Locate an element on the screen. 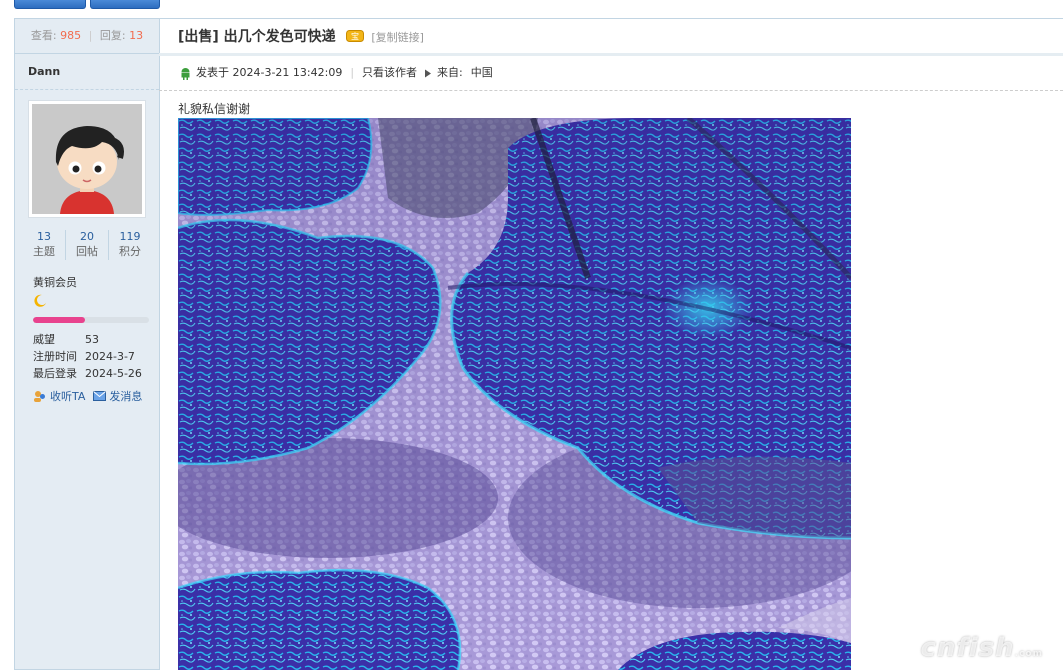  thread-title-bar: [出售] 出几个发色可快递 宝 [复制链接] is located at coordinates (611, 36).